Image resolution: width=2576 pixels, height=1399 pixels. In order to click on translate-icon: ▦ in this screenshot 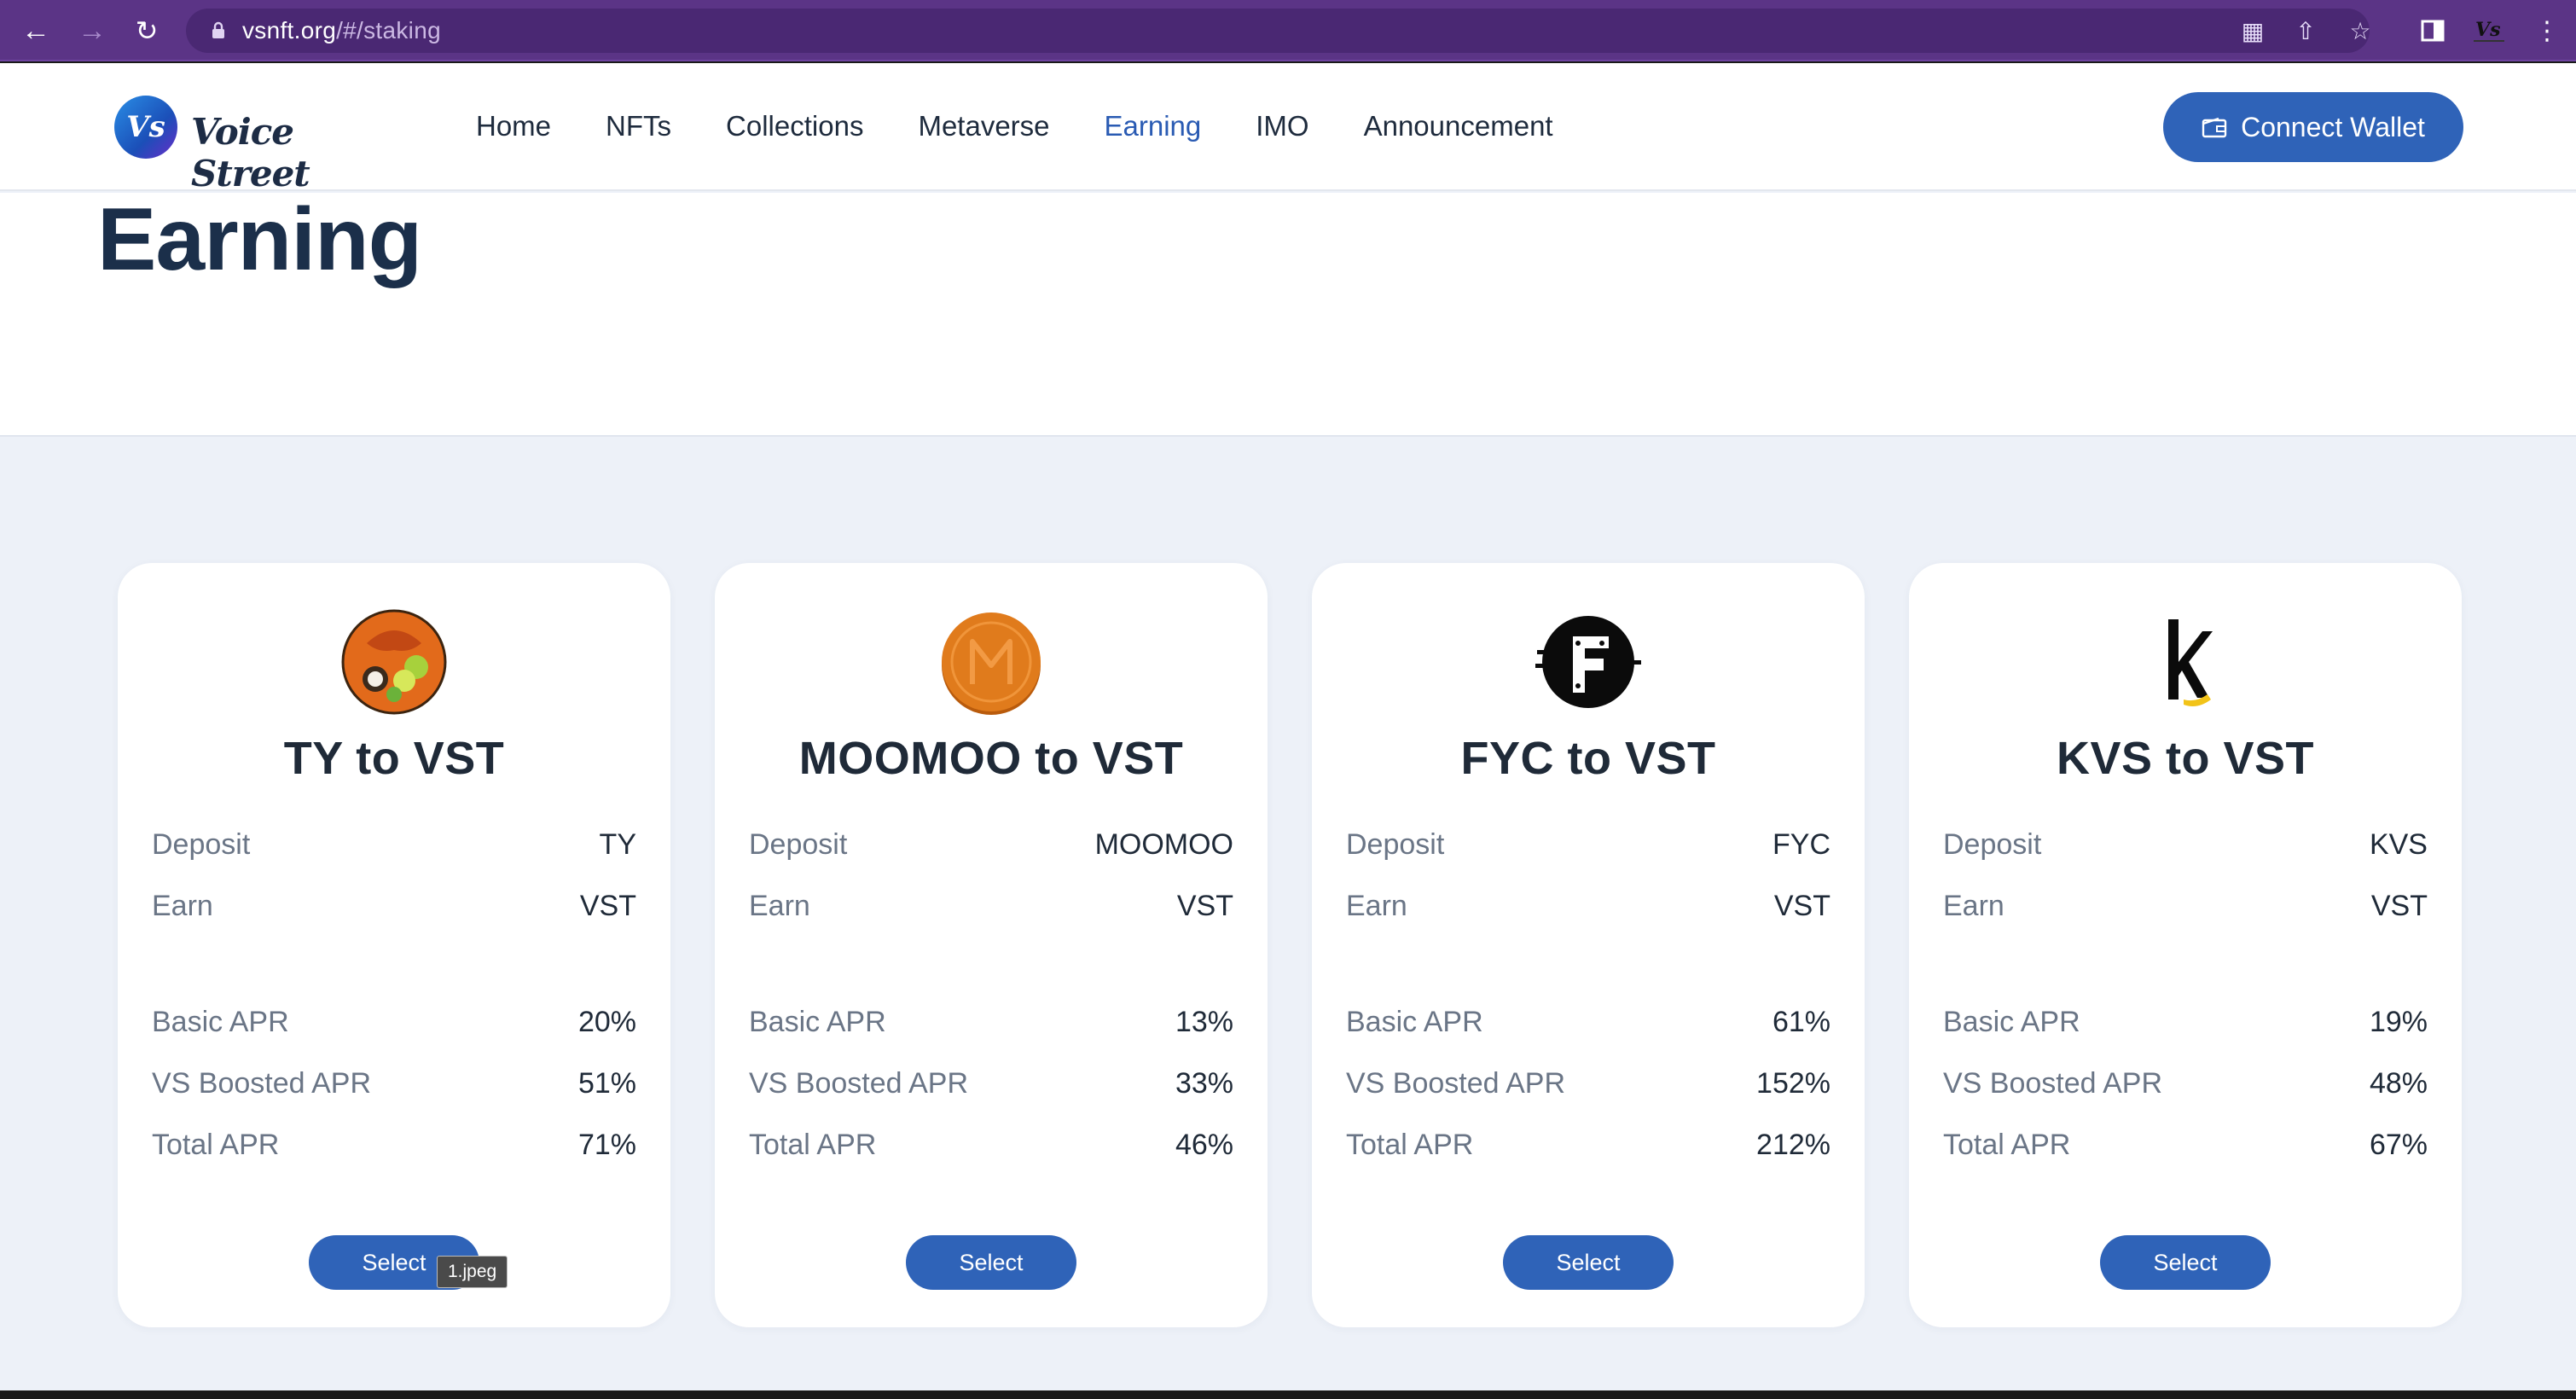, I will do `click(2253, 31)`.